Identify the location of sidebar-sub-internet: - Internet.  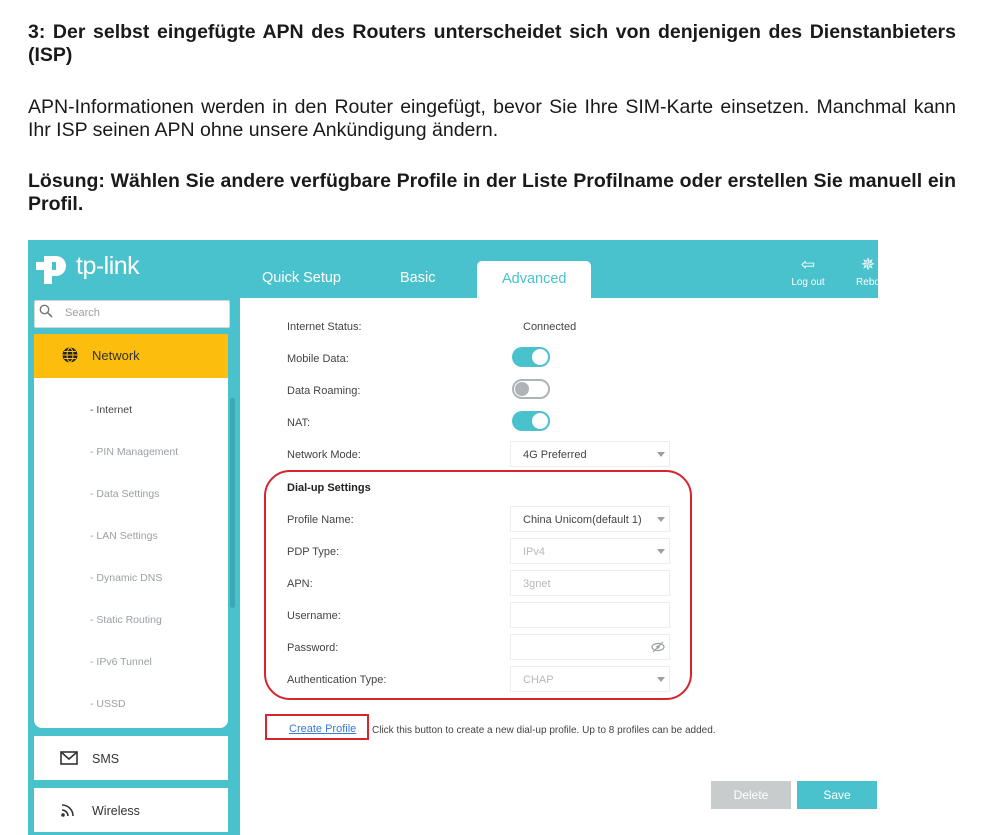
(111, 410).